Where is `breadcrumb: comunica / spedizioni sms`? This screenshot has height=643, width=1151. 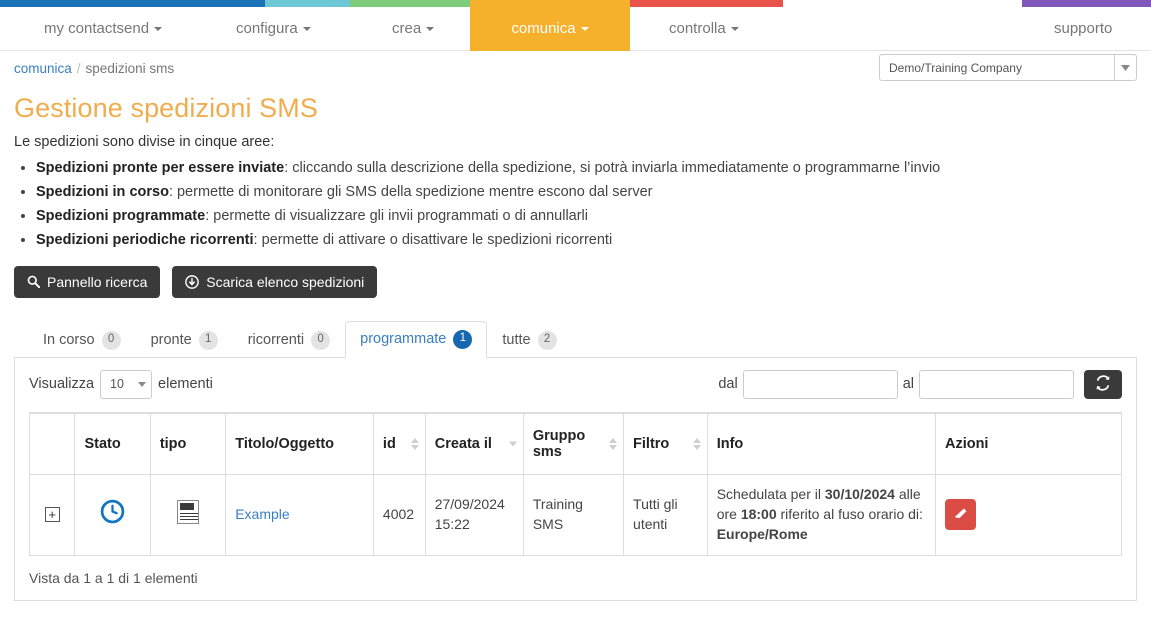 breadcrumb: comunica / spedizioni sms is located at coordinates (94, 68).